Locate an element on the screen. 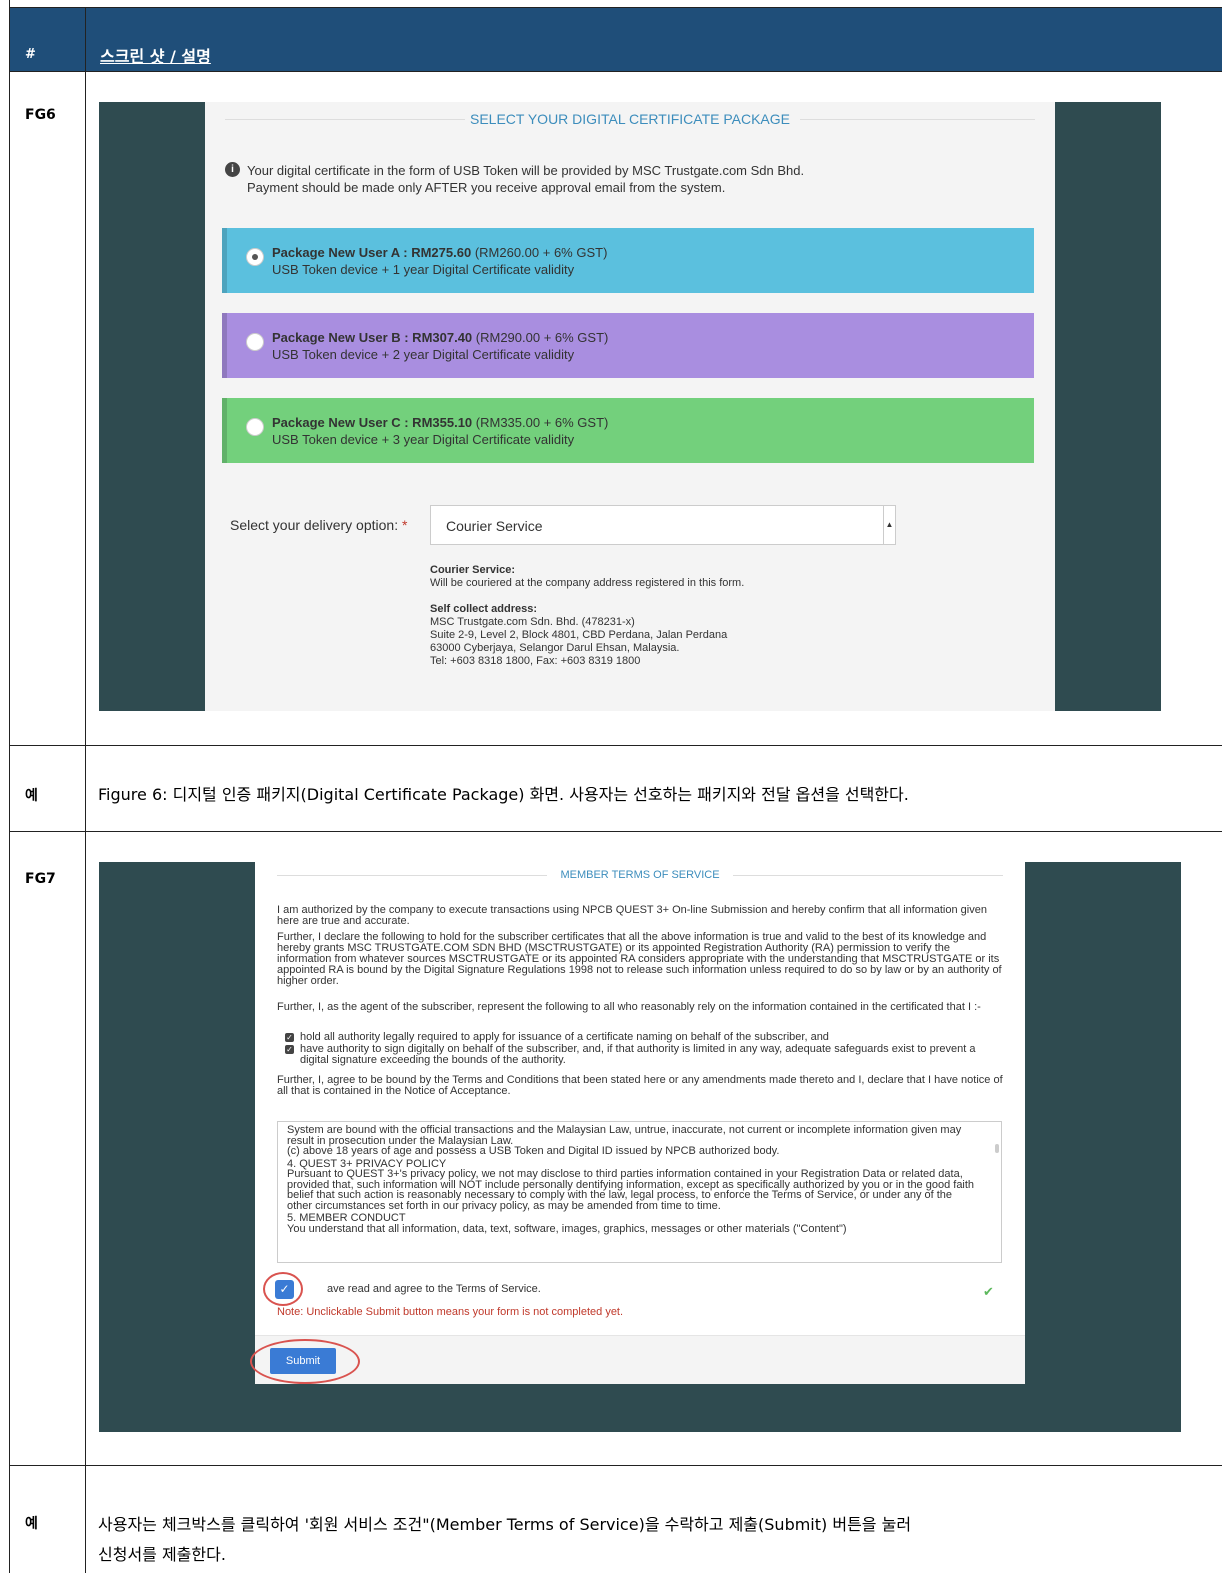  check-mark-icon: ✔ is located at coordinates (988, 1291).